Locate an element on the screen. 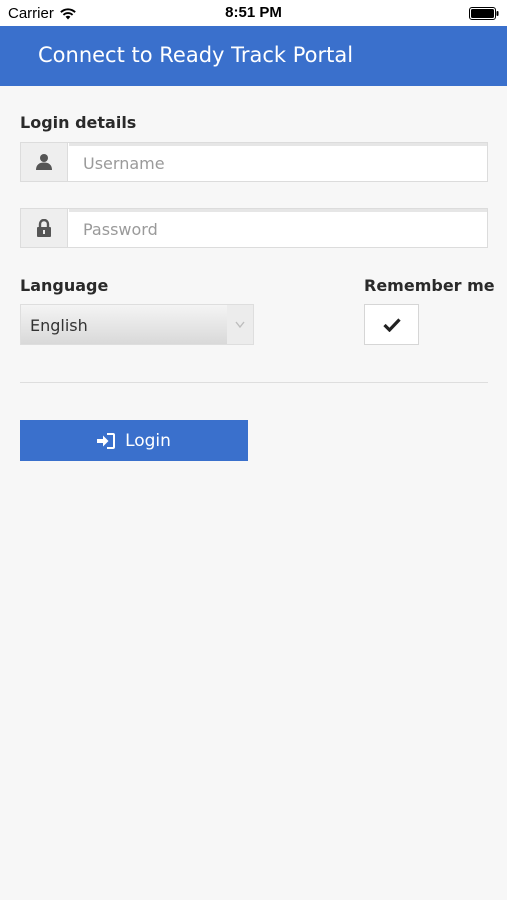 This screenshot has width=507, height=900. user-icon is located at coordinates (44, 162).